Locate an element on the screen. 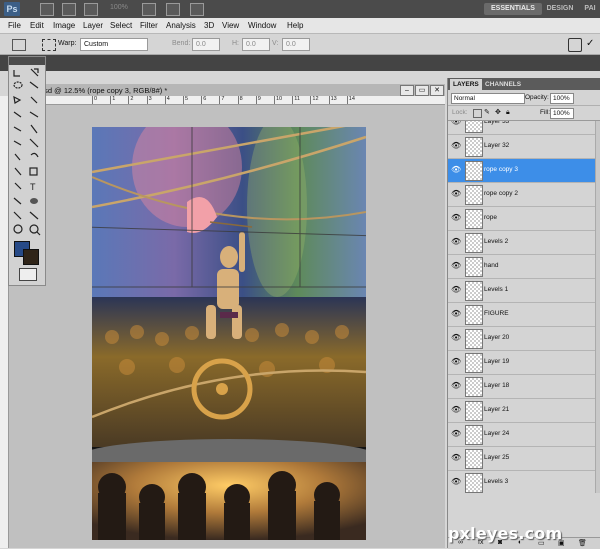  layer-row: 👁︎ hand is located at coordinates (521, 267).